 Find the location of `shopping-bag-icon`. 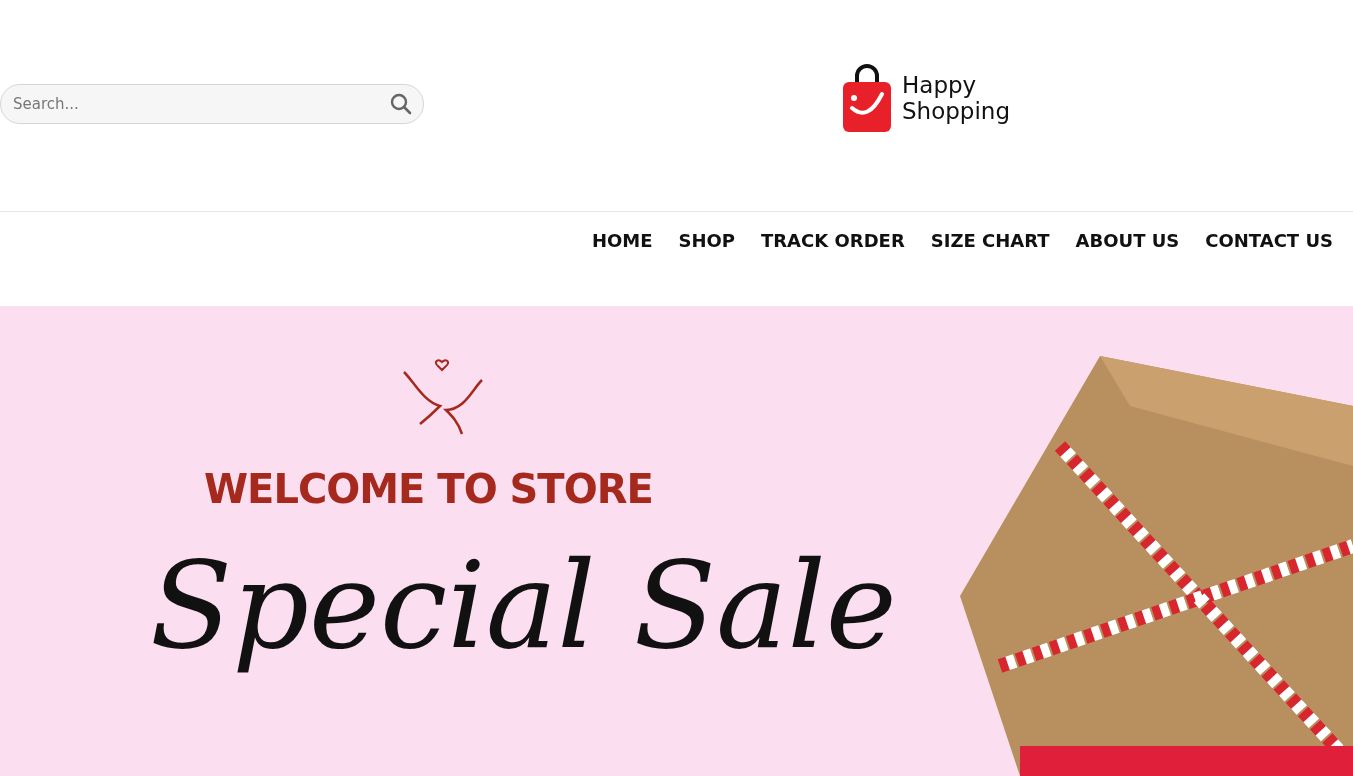

shopping-bag-icon is located at coordinates (867, 98).